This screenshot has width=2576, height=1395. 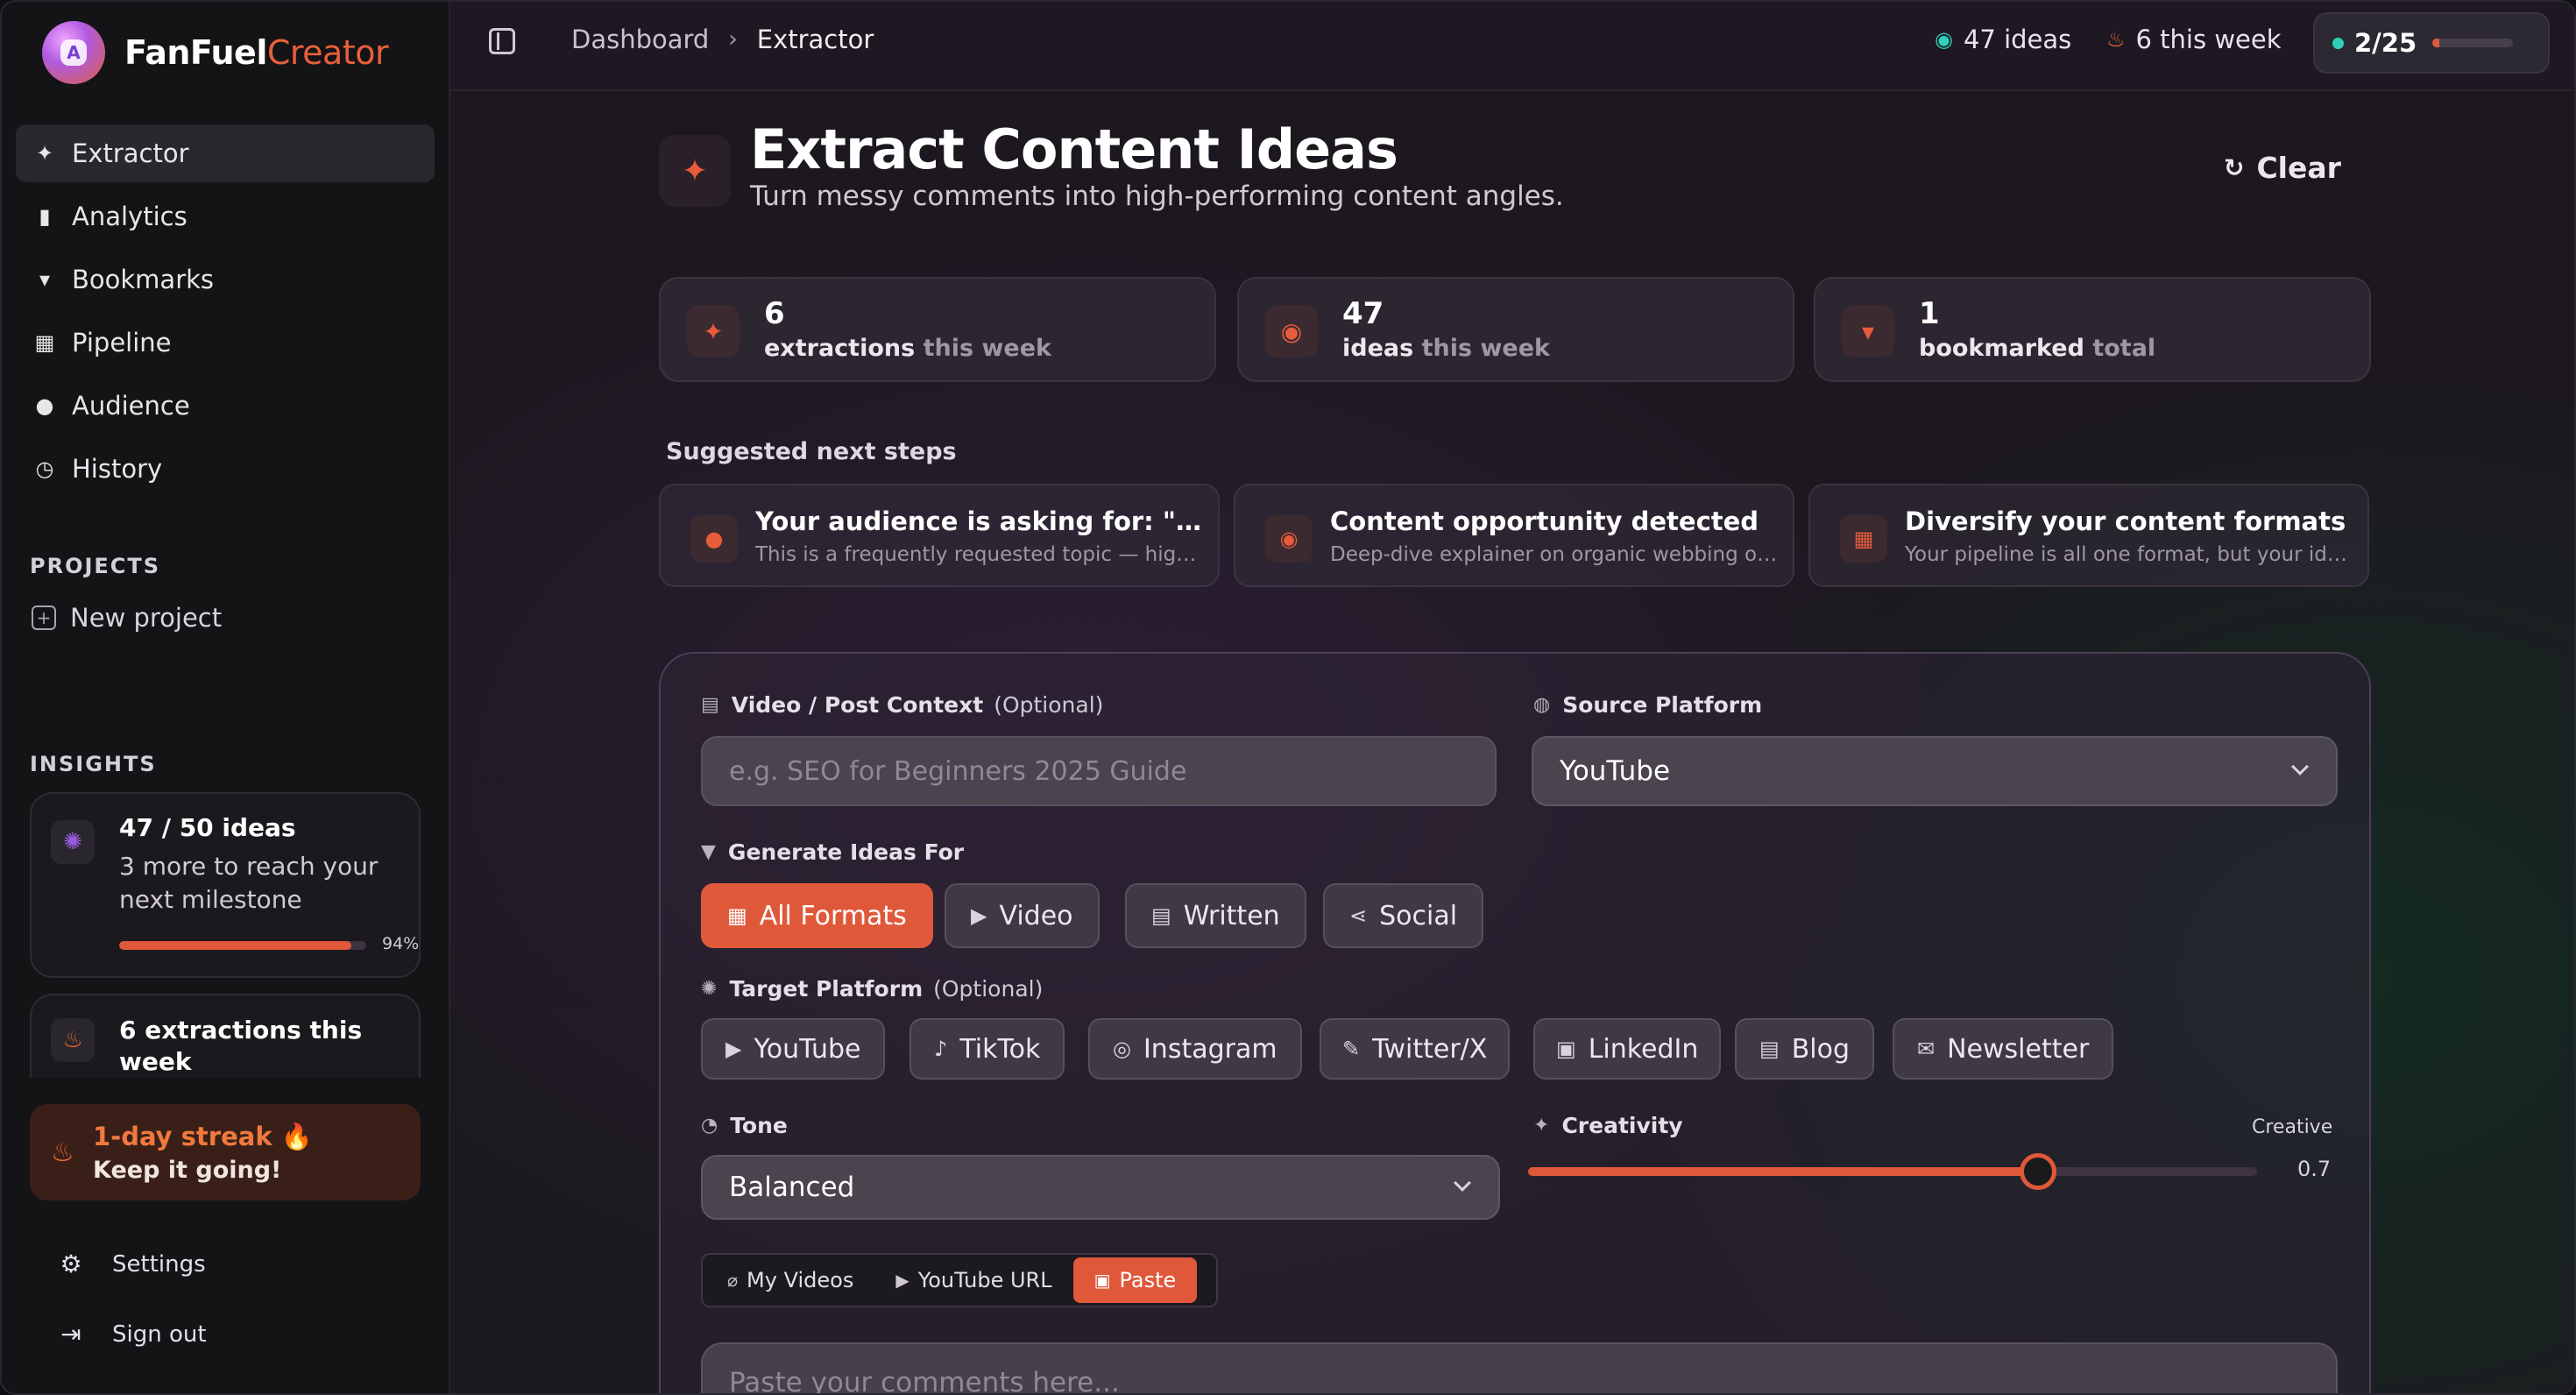 What do you see at coordinates (774, 313) in the screenshot?
I see `stat-number: 6` at bounding box center [774, 313].